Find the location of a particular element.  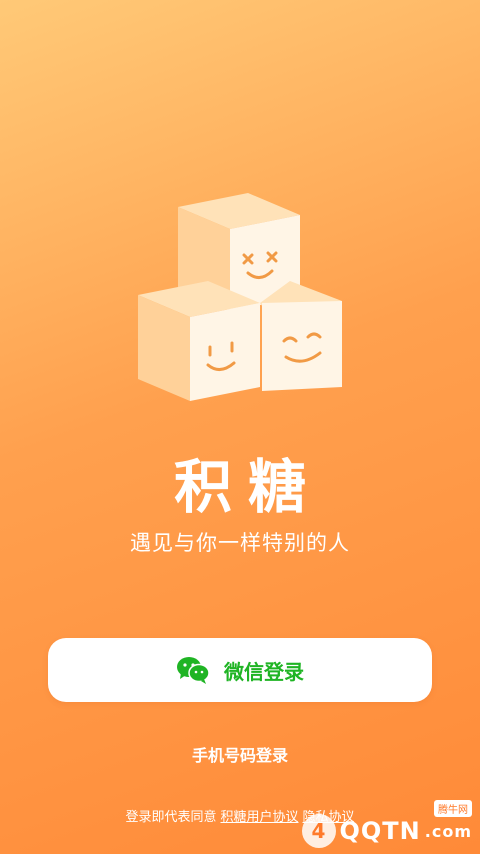

watermark-tag: 腾牛网 is located at coordinates (453, 808).